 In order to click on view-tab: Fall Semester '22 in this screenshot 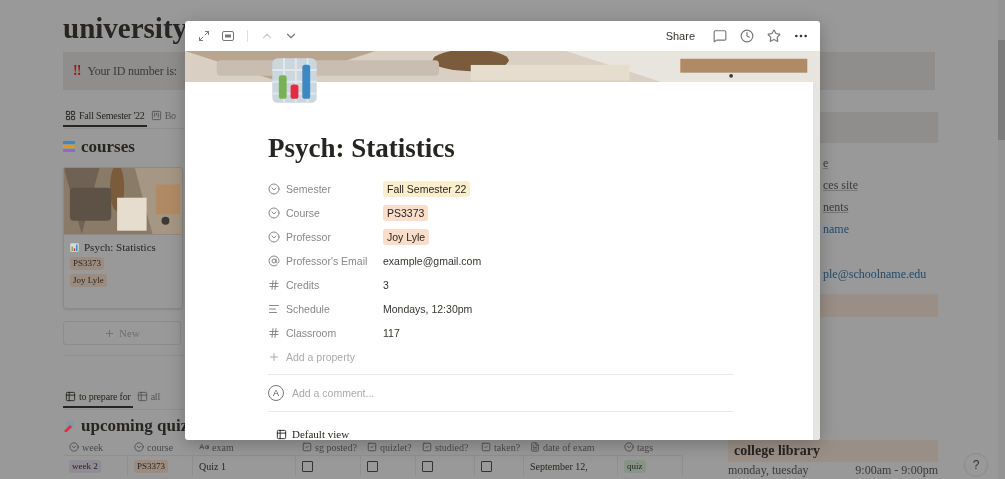, I will do `click(105, 116)`.